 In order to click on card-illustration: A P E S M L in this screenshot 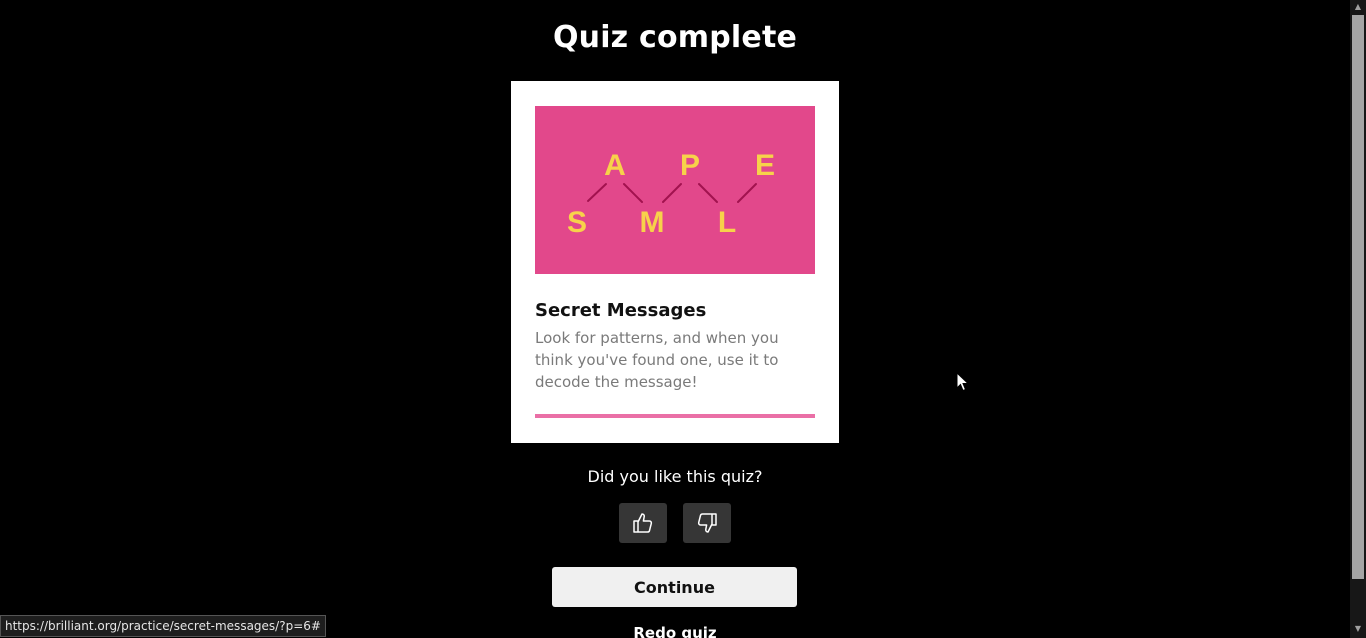, I will do `click(675, 190)`.